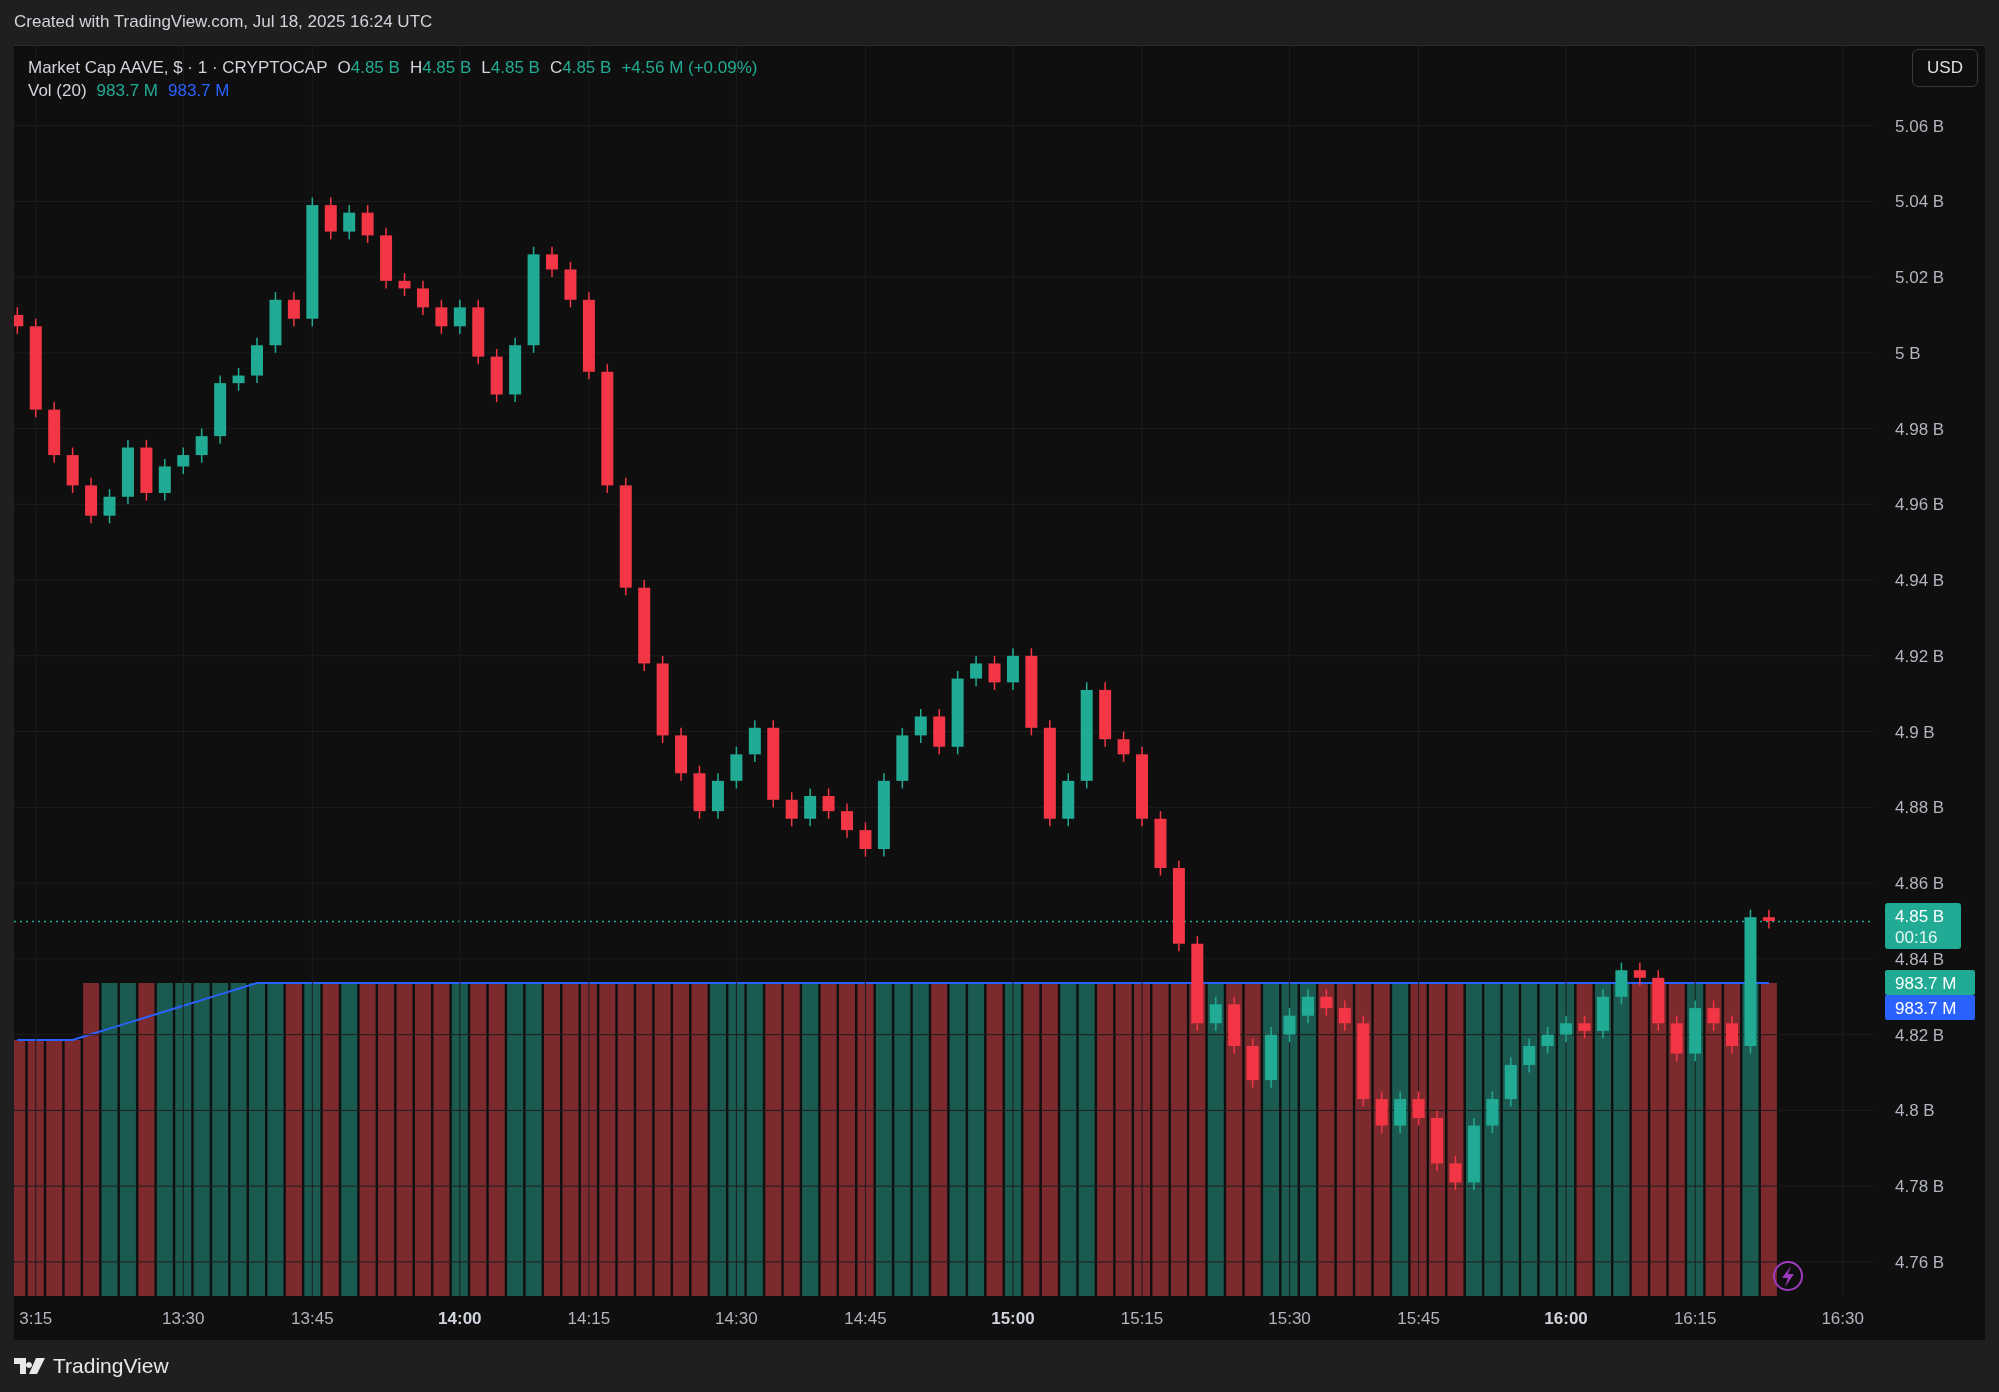 The height and width of the screenshot is (1392, 1999). What do you see at coordinates (1920, 278) in the screenshot?
I see `price-axis-label: 5.02 B` at bounding box center [1920, 278].